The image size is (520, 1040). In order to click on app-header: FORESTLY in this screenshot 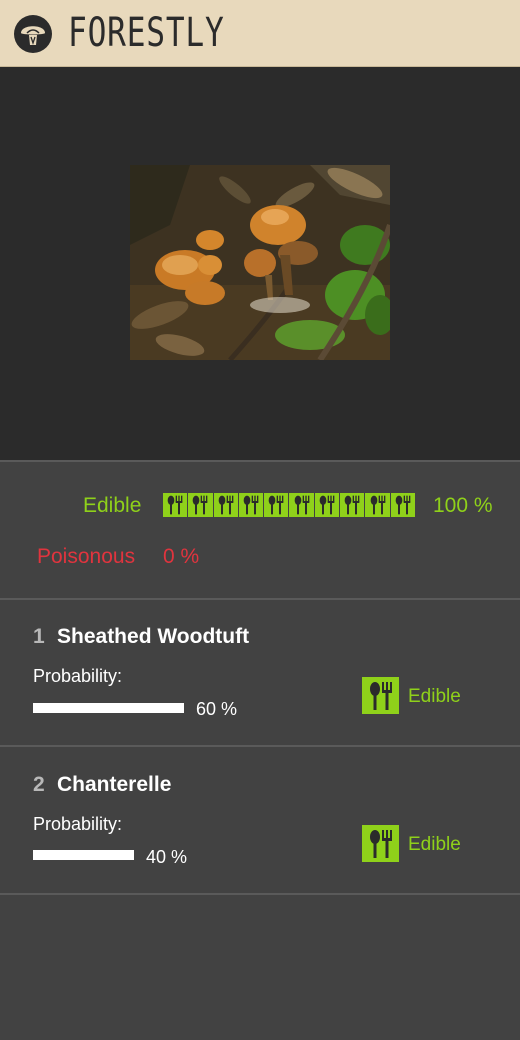, I will do `click(260, 33)`.